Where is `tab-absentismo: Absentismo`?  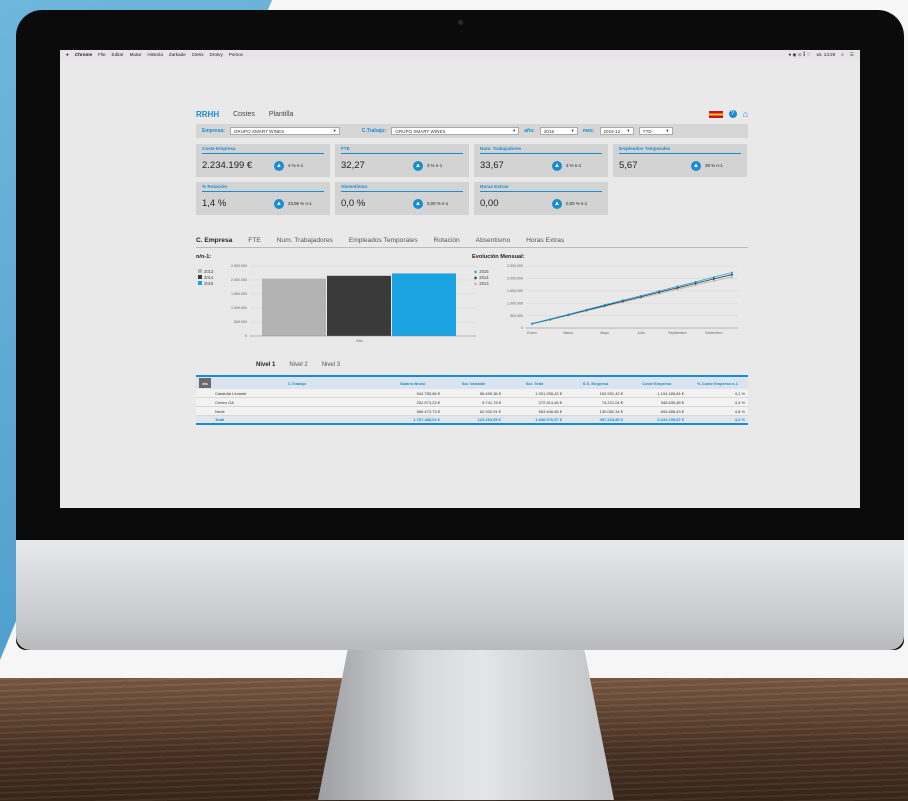
tab-absentismo: Absentismo is located at coordinates (493, 240).